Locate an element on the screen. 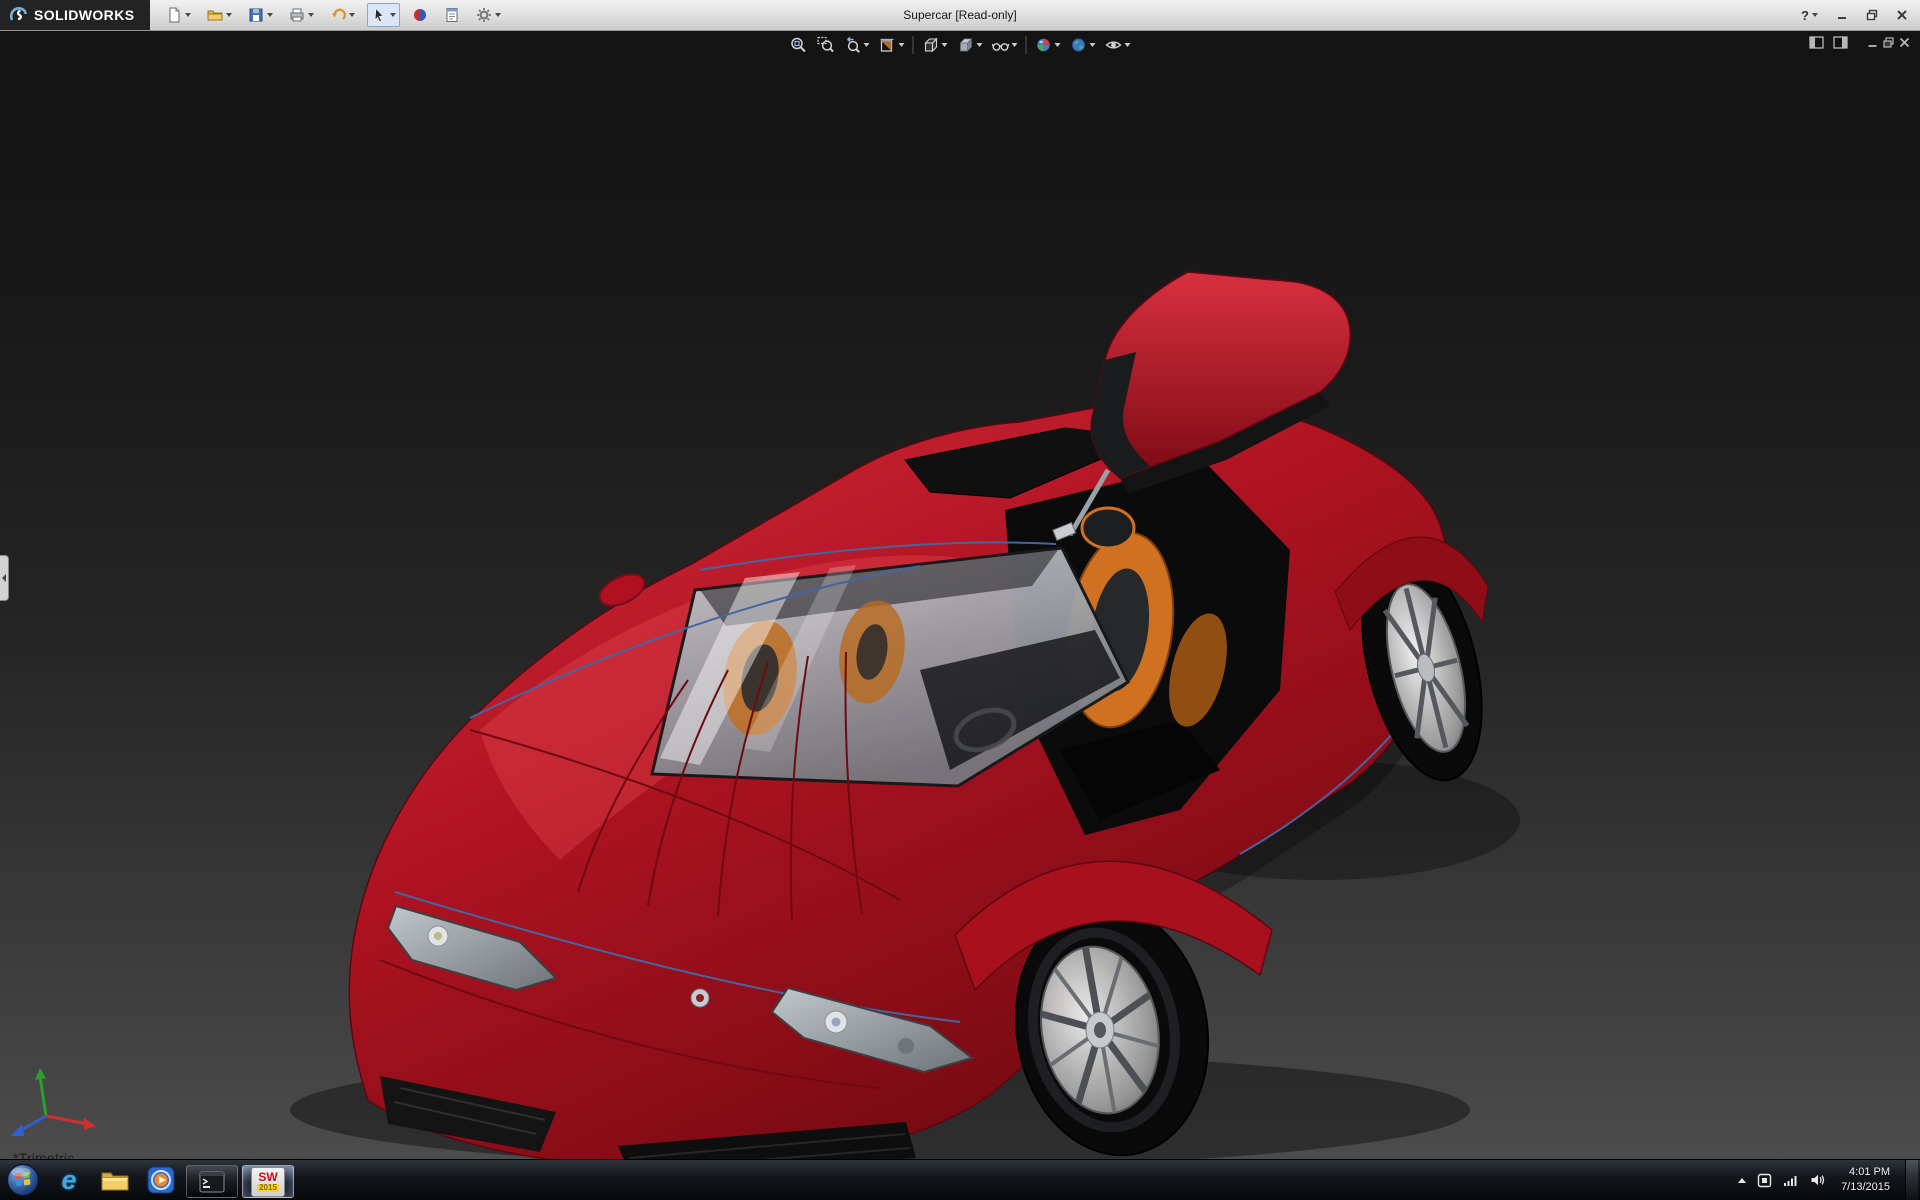 The height and width of the screenshot is (1200, 1920). view-orientation-button is located at coordinates (935, 45).